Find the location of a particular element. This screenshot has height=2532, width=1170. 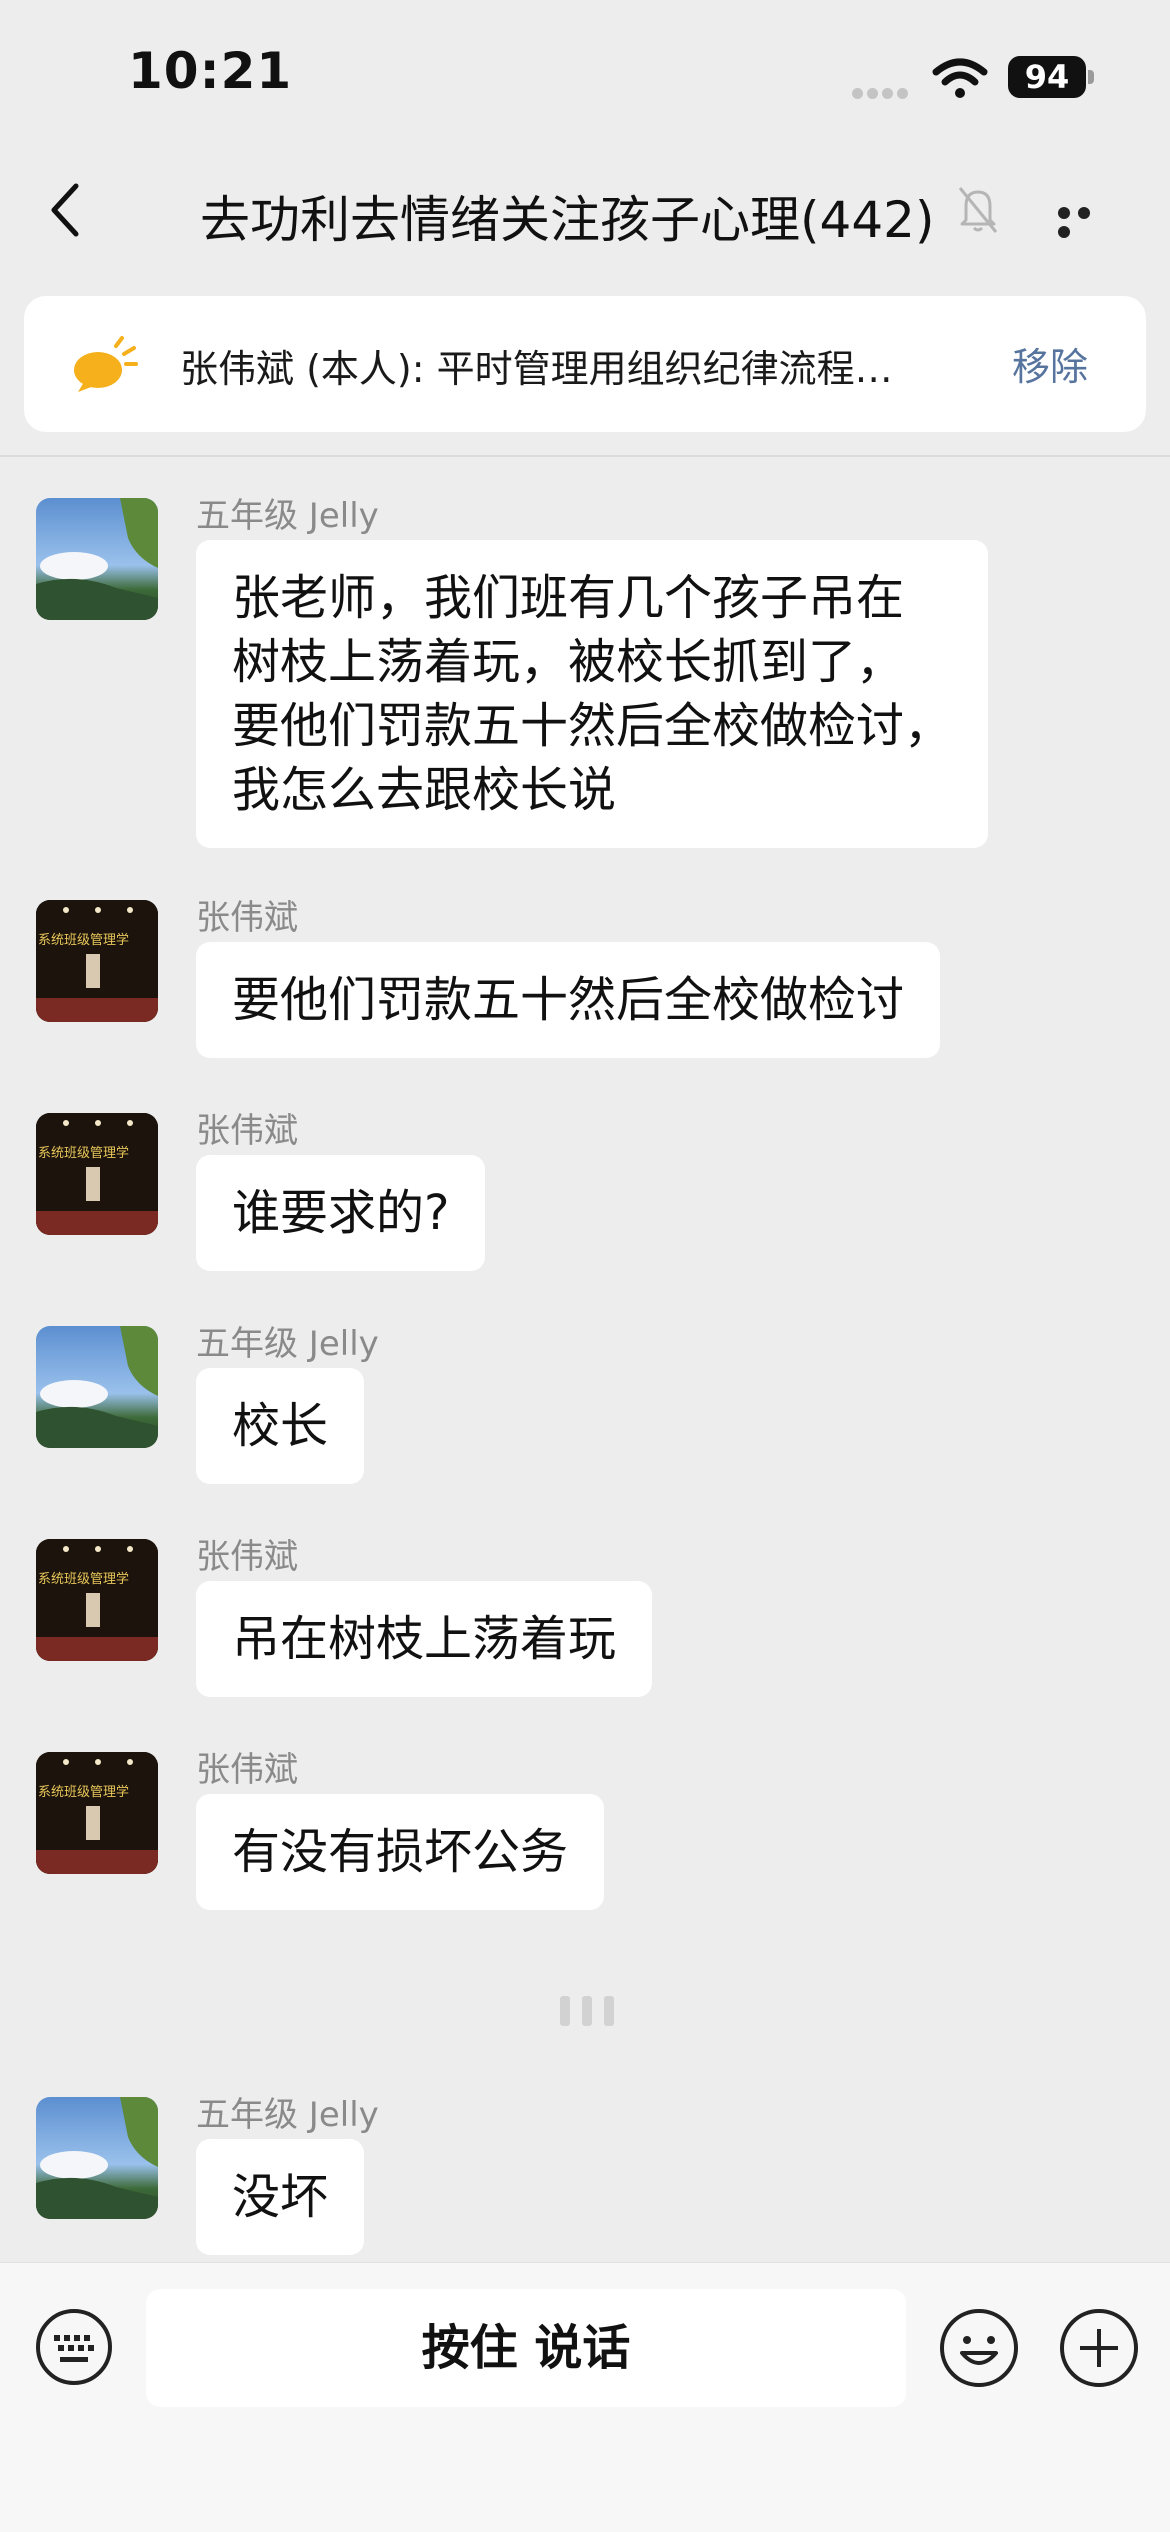

message-line: 校长 is located at coordinates (280, 1426).